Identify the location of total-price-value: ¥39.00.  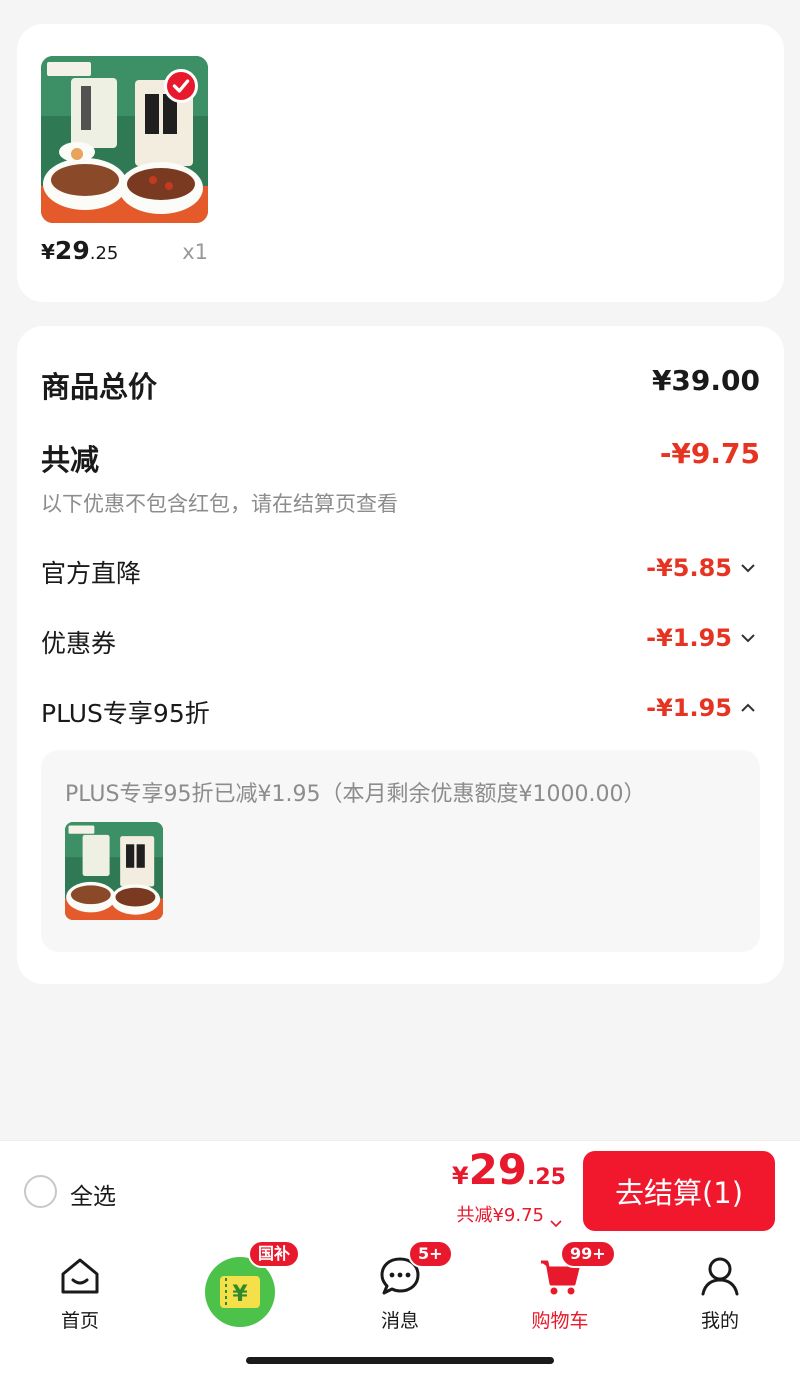
(705, 380).